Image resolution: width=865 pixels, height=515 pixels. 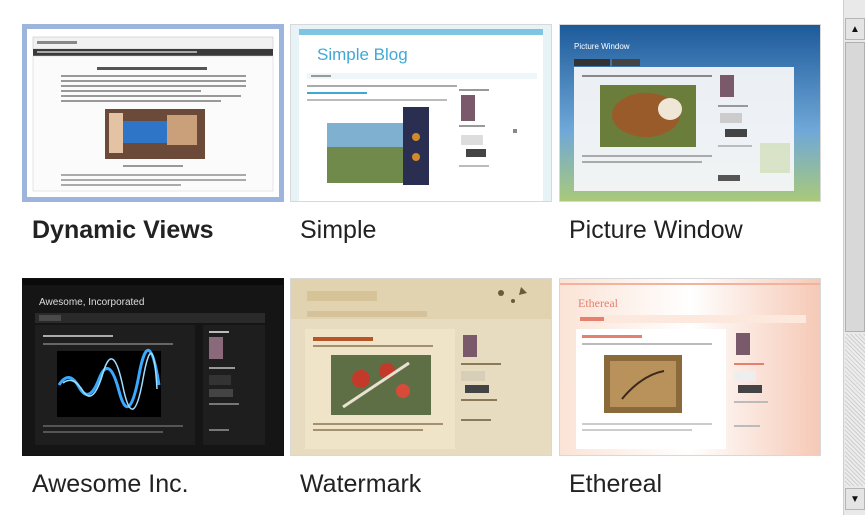 I want to click on vertical-scrollbar: ▲ ▼, so click(x=854, y=257).